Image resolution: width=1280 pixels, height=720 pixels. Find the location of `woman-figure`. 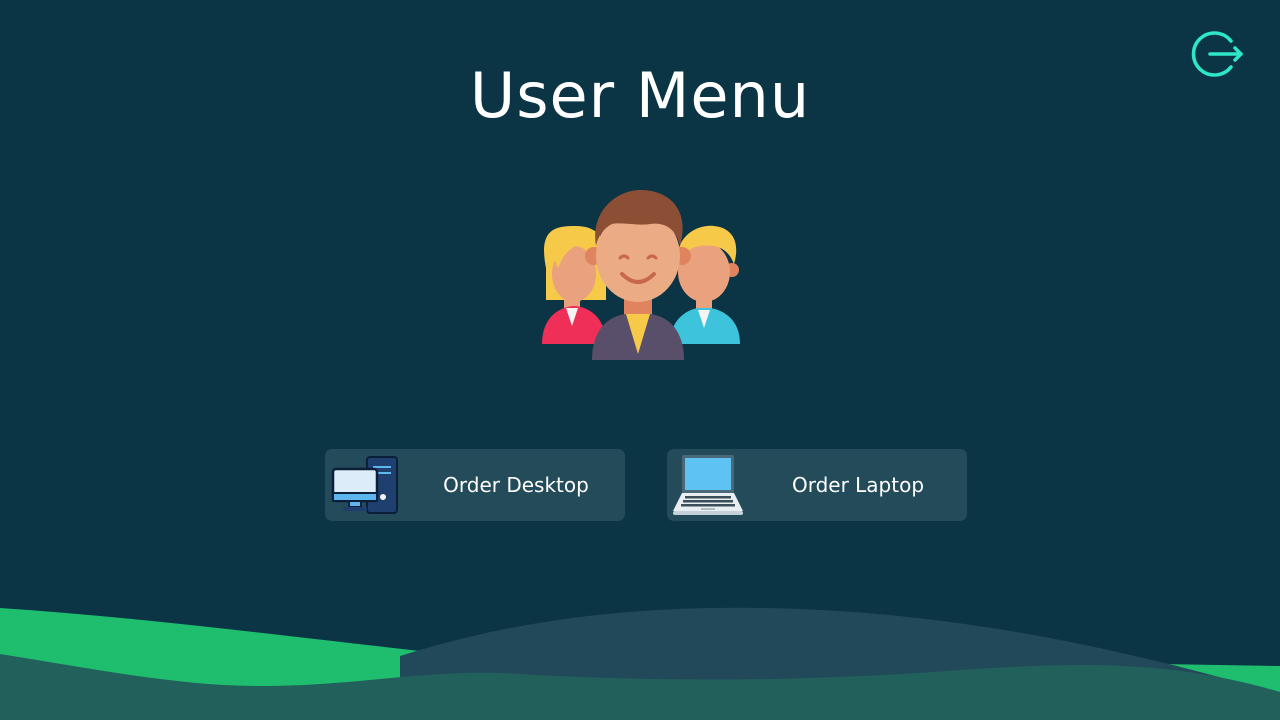

woman-figure is located at coordinates (574, 285).